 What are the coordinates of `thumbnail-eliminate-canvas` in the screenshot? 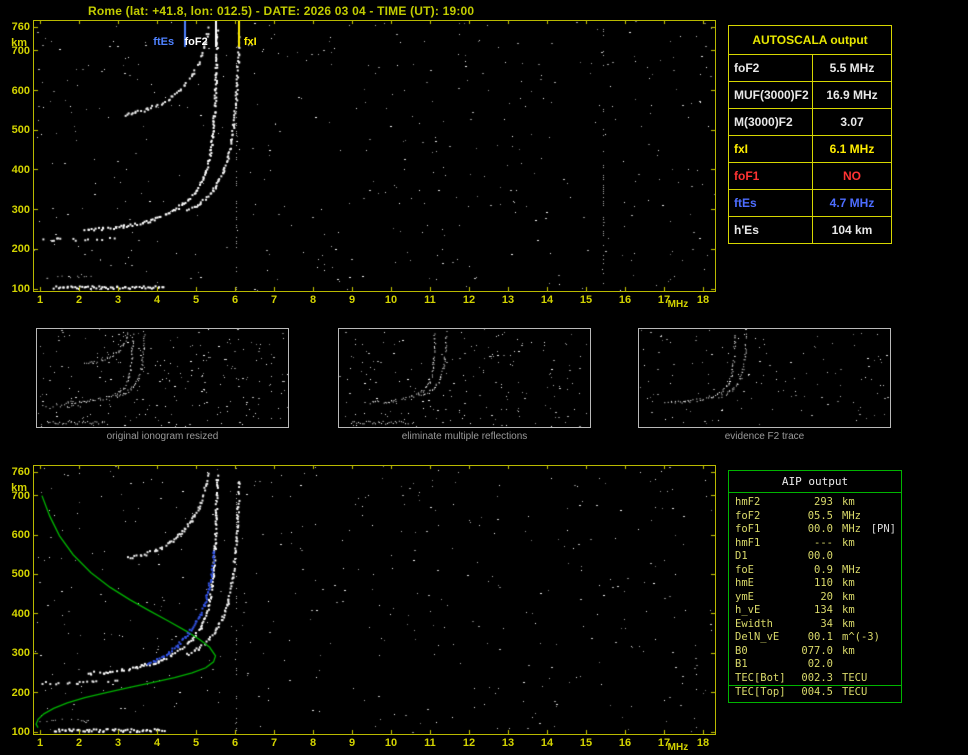 It's located at (464, 378).